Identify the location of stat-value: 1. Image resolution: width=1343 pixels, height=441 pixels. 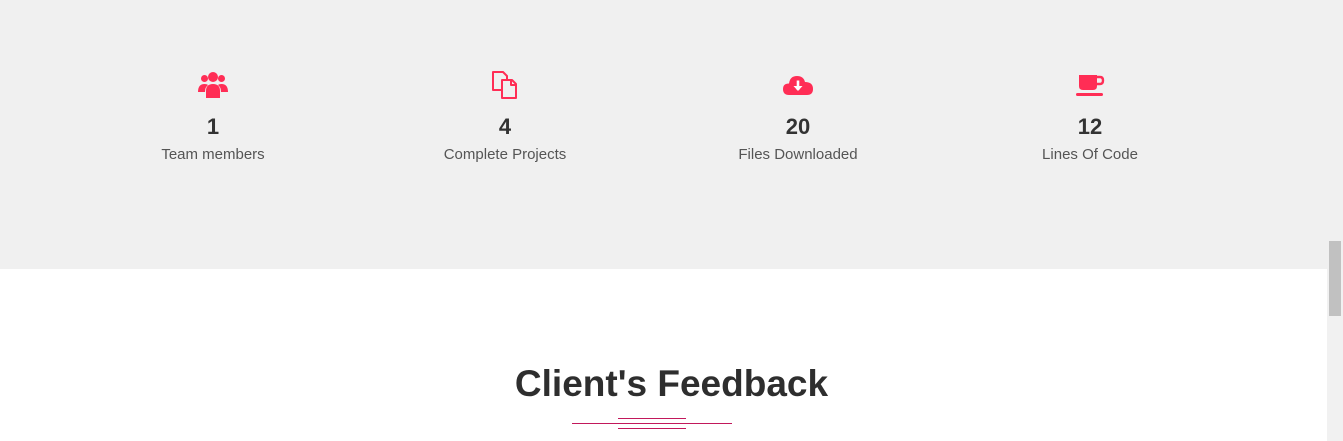
(213, 126).